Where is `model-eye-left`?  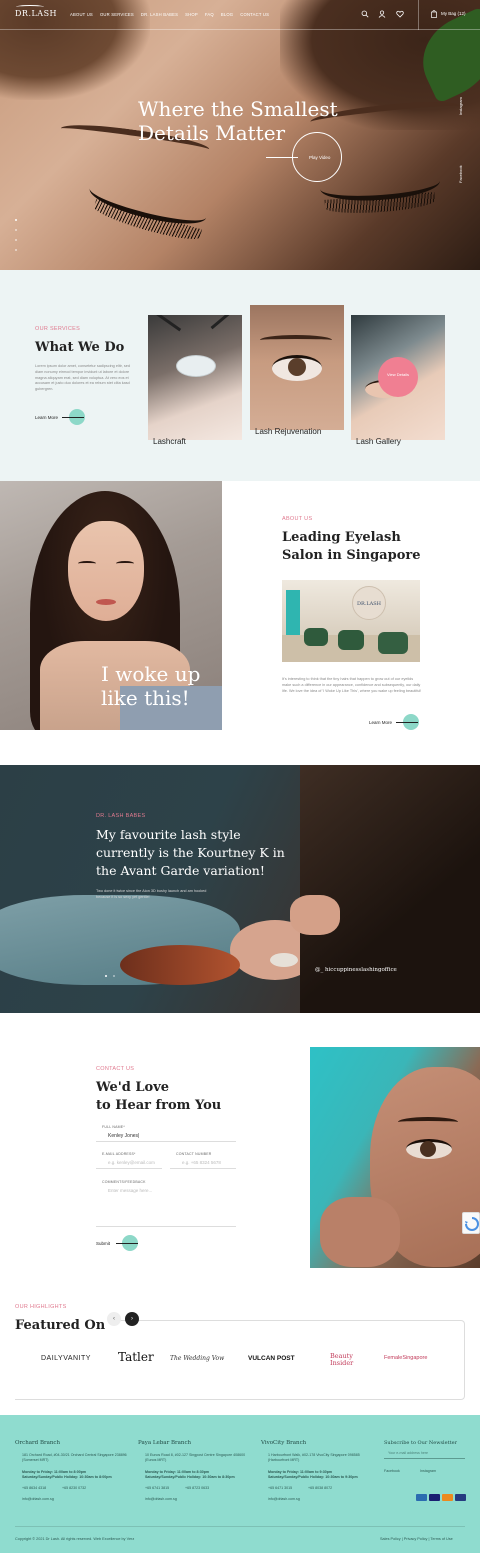 model-eye-left is located at coordinates (87, 563).